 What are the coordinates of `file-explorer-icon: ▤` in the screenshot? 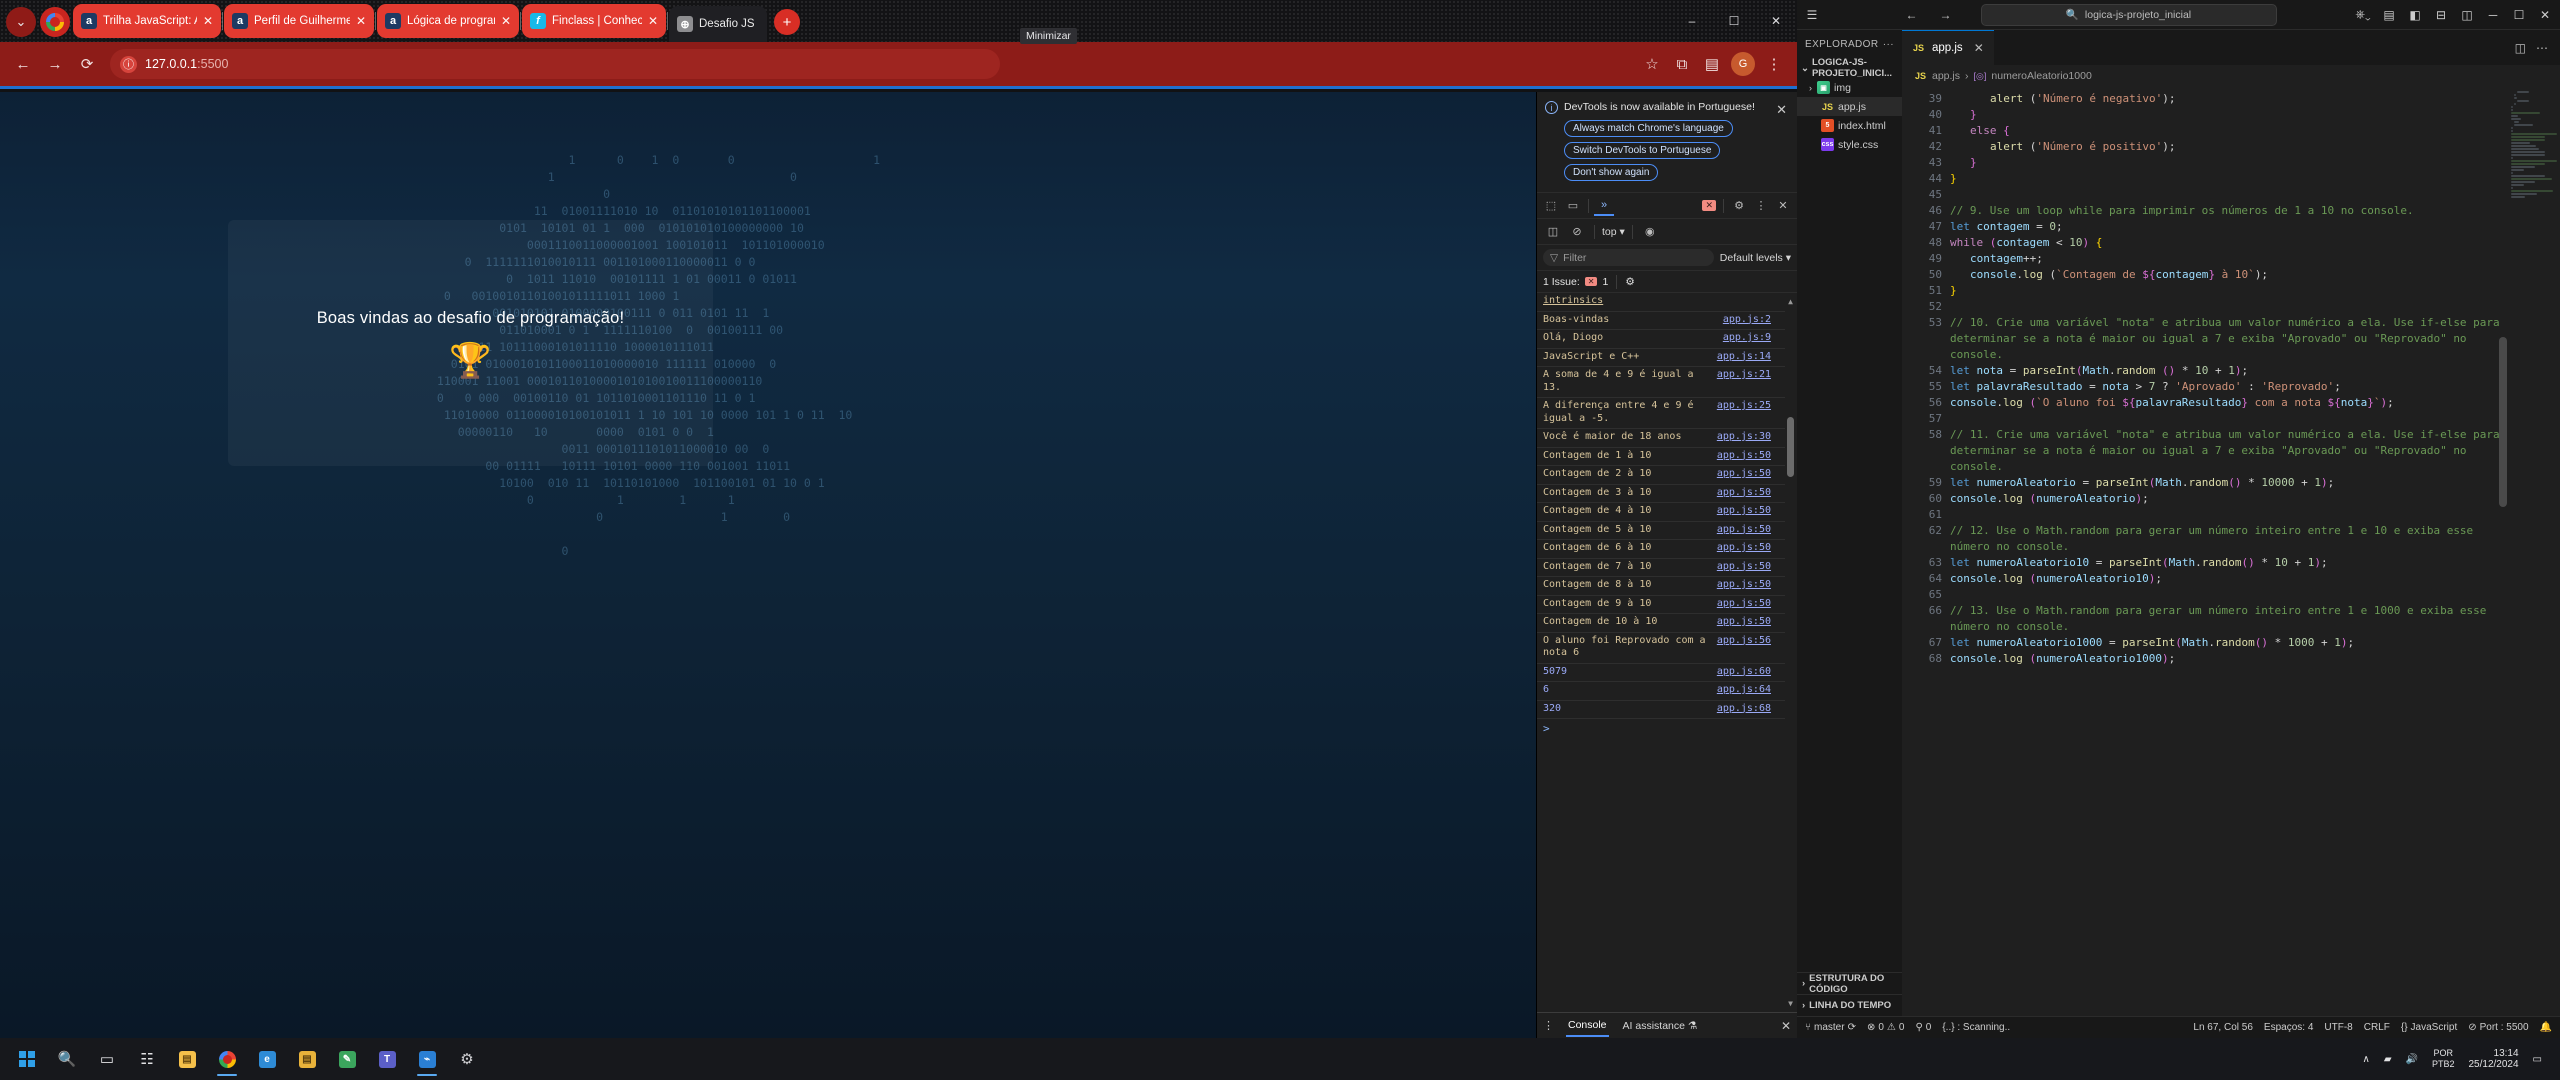 It's located at (187, 1059).